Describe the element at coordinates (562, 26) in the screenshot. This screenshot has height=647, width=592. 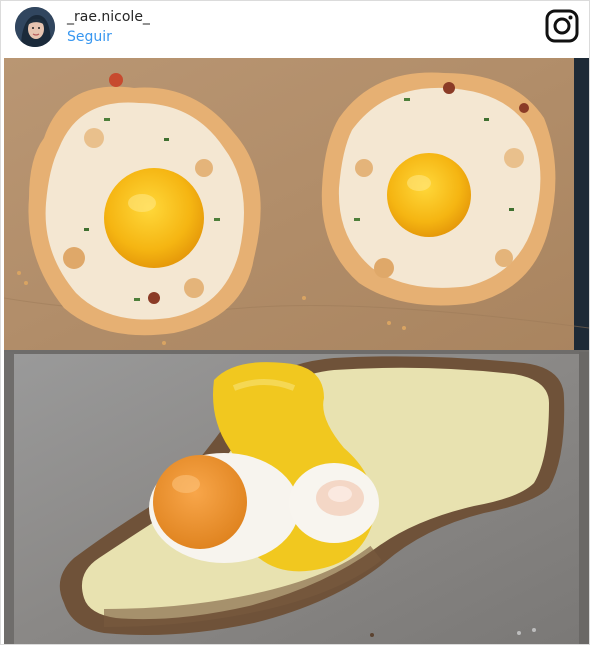
I see `instagram-icon` at that location.